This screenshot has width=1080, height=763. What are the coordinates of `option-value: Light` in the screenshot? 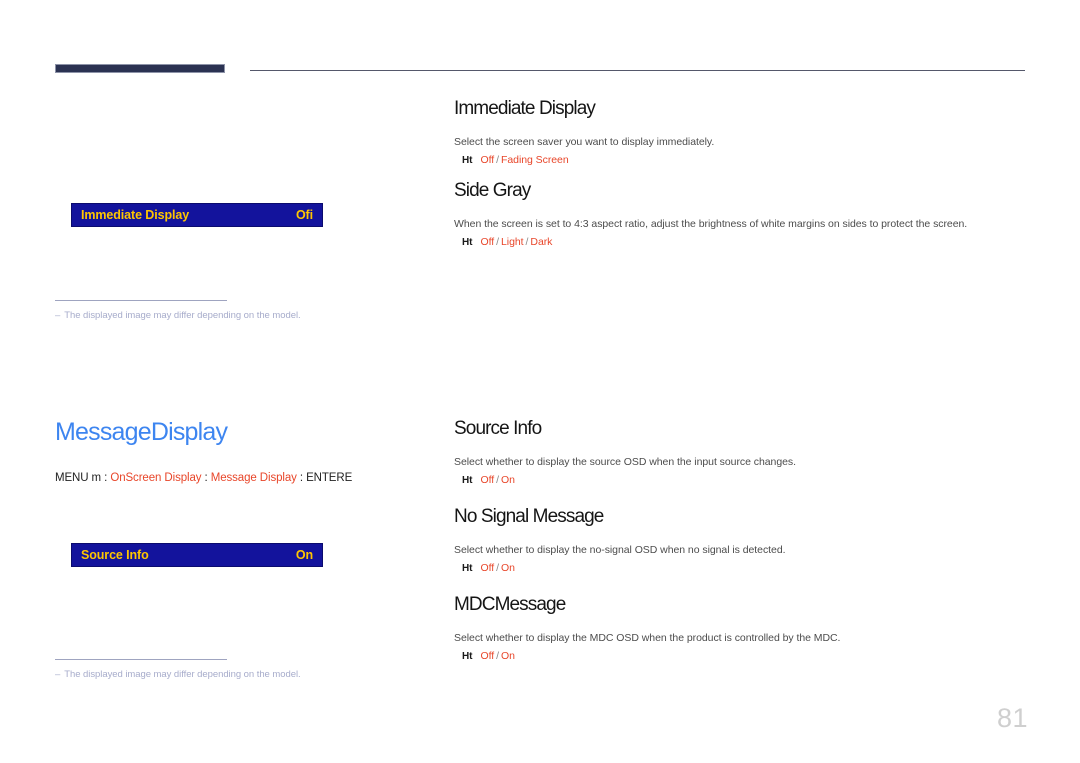 It's located at (512, 242).